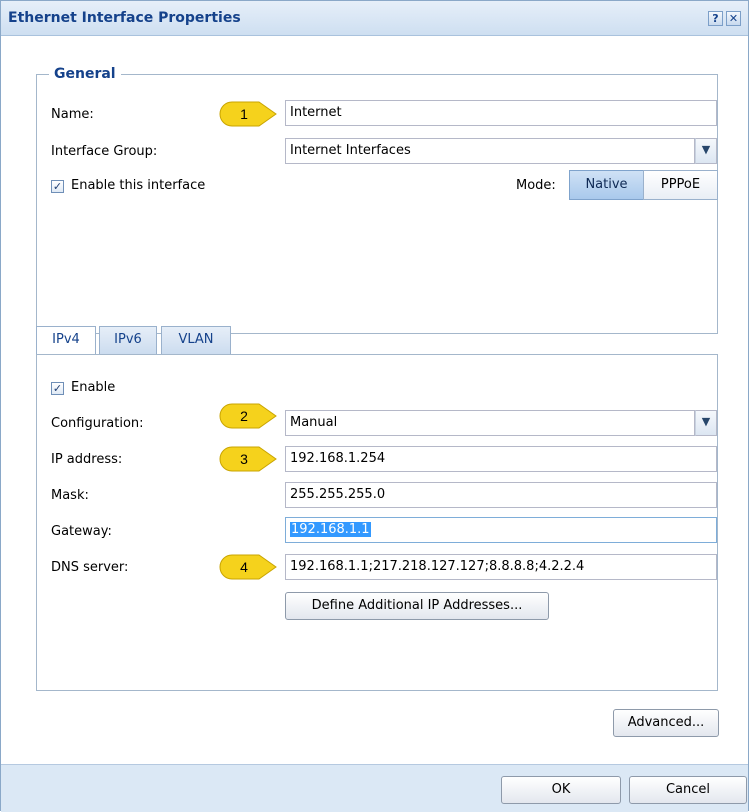 The width and height of the screenshot is (750, 812). What do you see at coordinates (87, 459) in the screenshot?
I see `ip-address-label: IP address:` at bounding box center [87, 459].